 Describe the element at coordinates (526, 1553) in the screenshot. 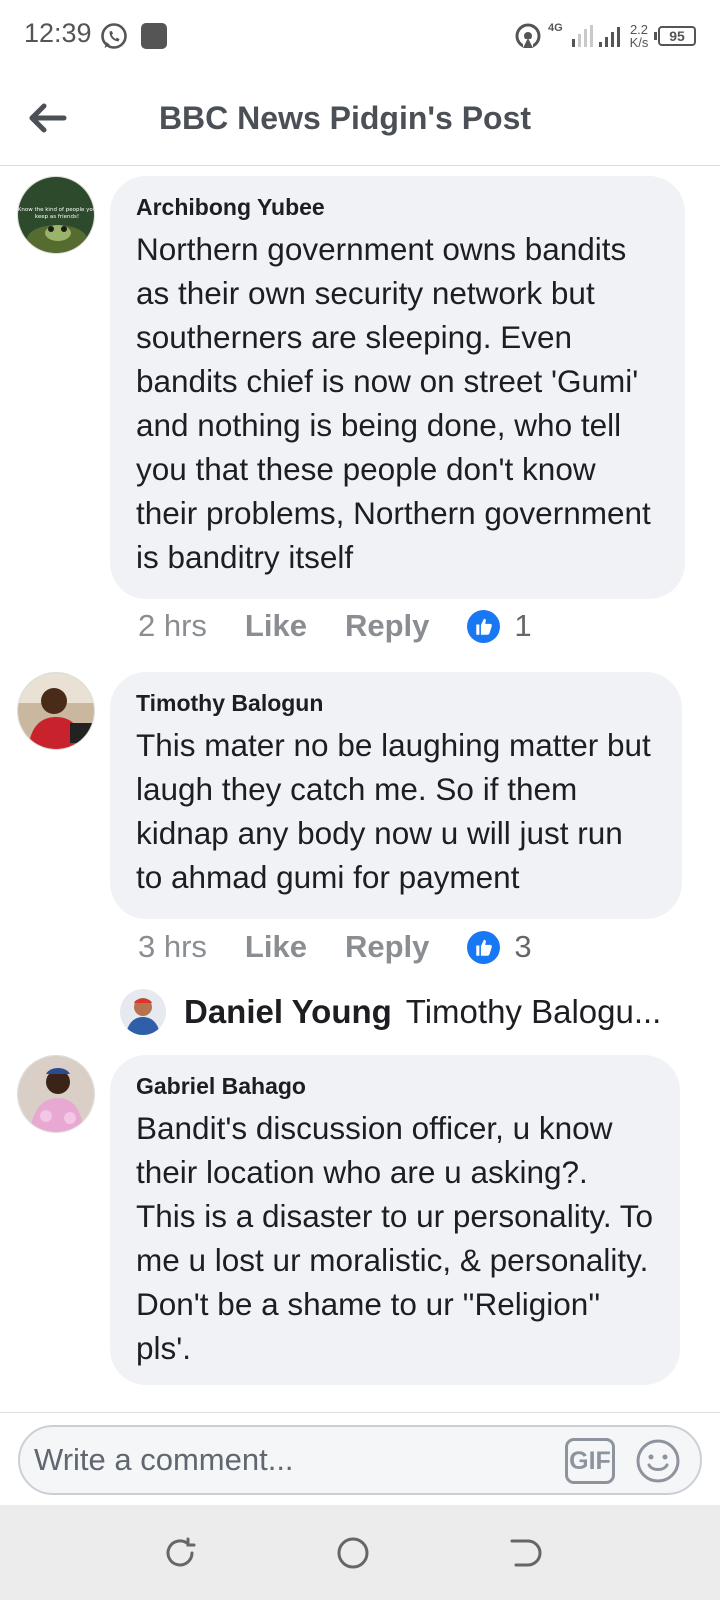

I see `back-nav-icon` at that location.